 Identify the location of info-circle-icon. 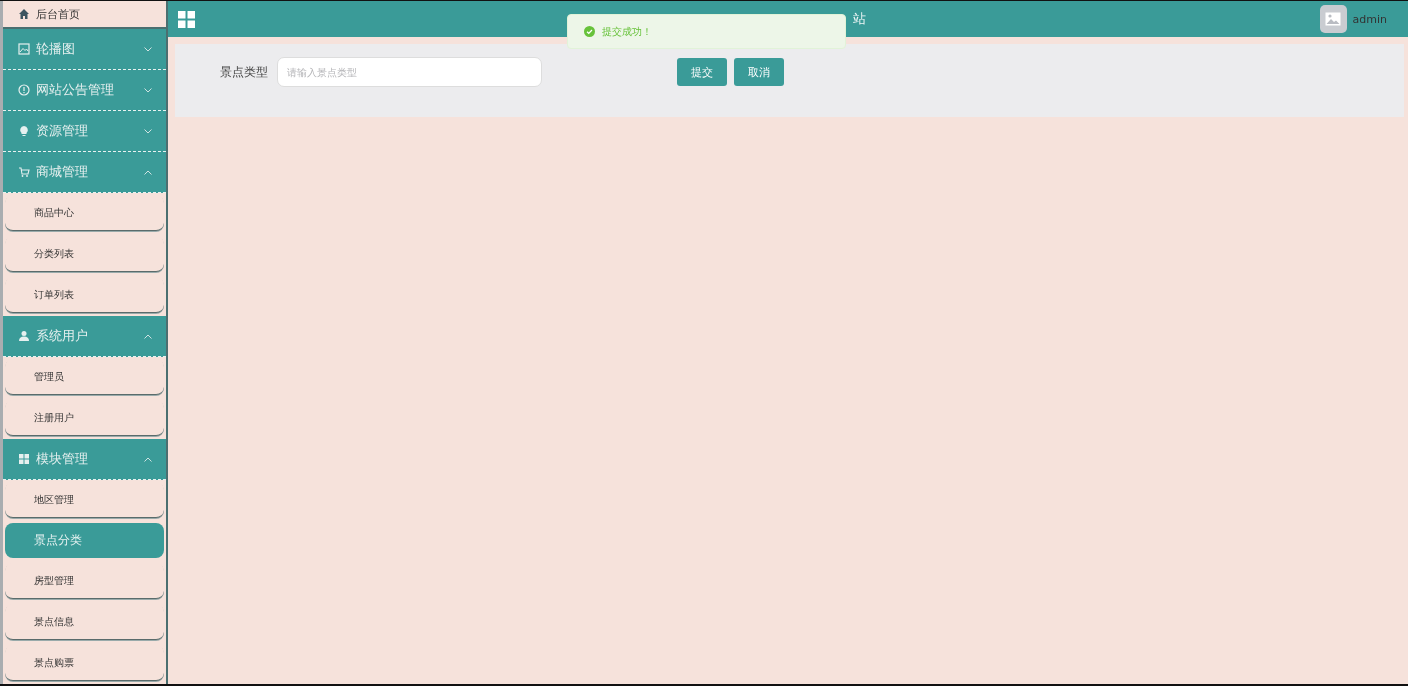
(24, 90).